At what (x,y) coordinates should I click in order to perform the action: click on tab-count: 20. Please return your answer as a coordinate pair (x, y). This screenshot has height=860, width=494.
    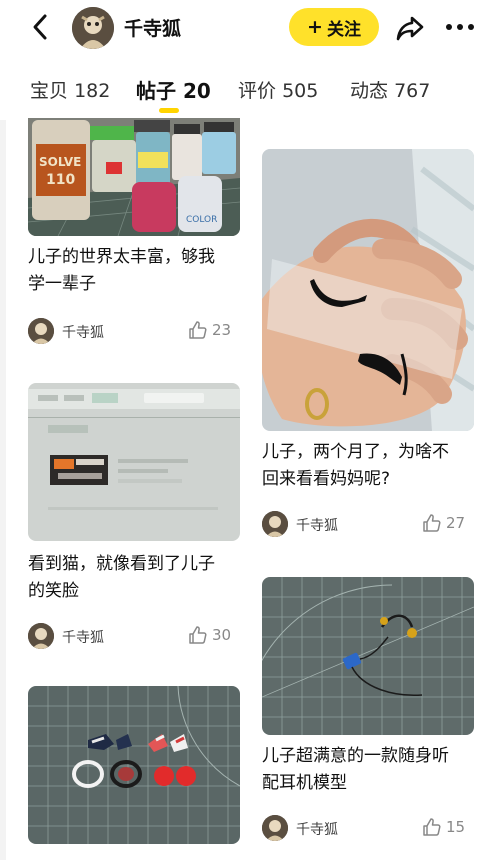
    Looking at the image, I should click on (196, 91).